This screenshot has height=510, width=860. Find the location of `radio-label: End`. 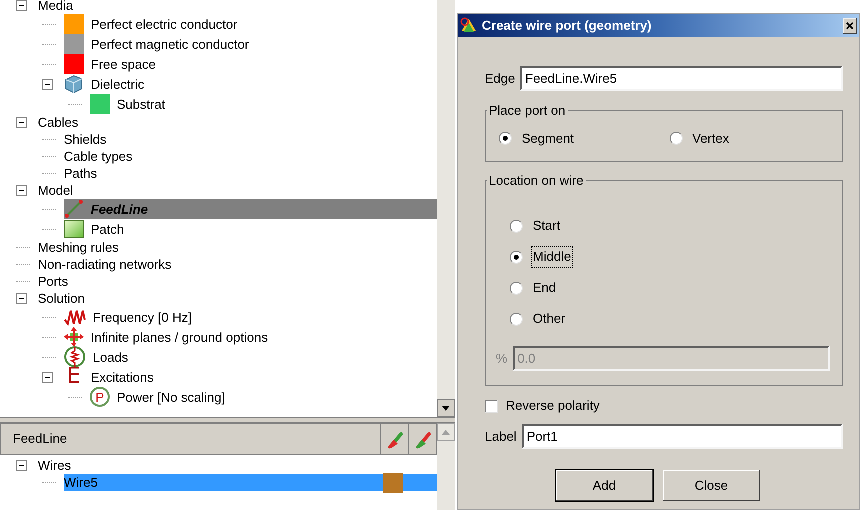

radio-label: End is located at coordinates (544, 288).